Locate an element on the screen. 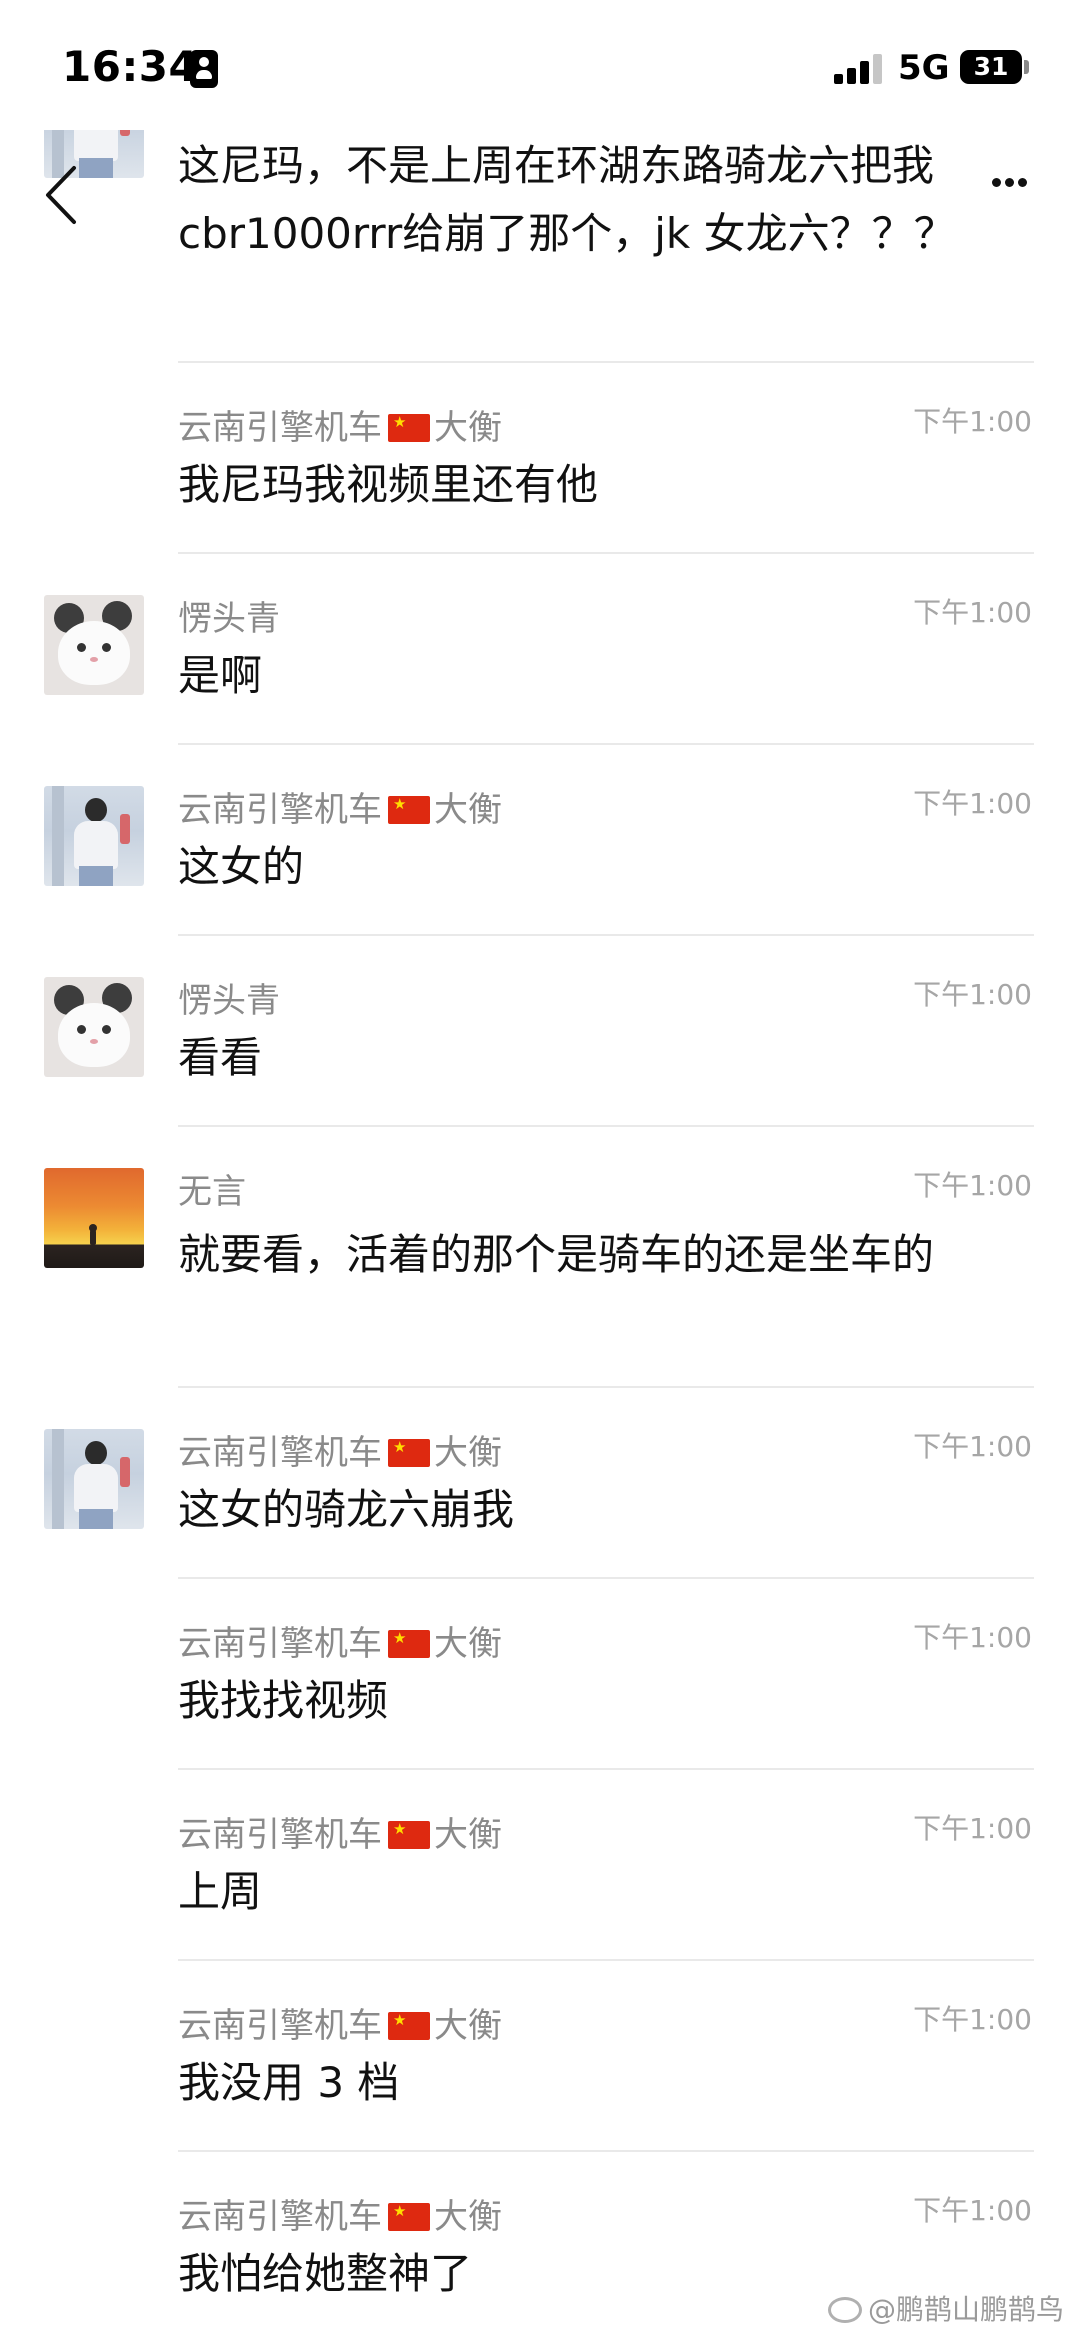 This screenshot has height=2337, width=1080. battery-icon: 31 is located at coordinates (991, 67).